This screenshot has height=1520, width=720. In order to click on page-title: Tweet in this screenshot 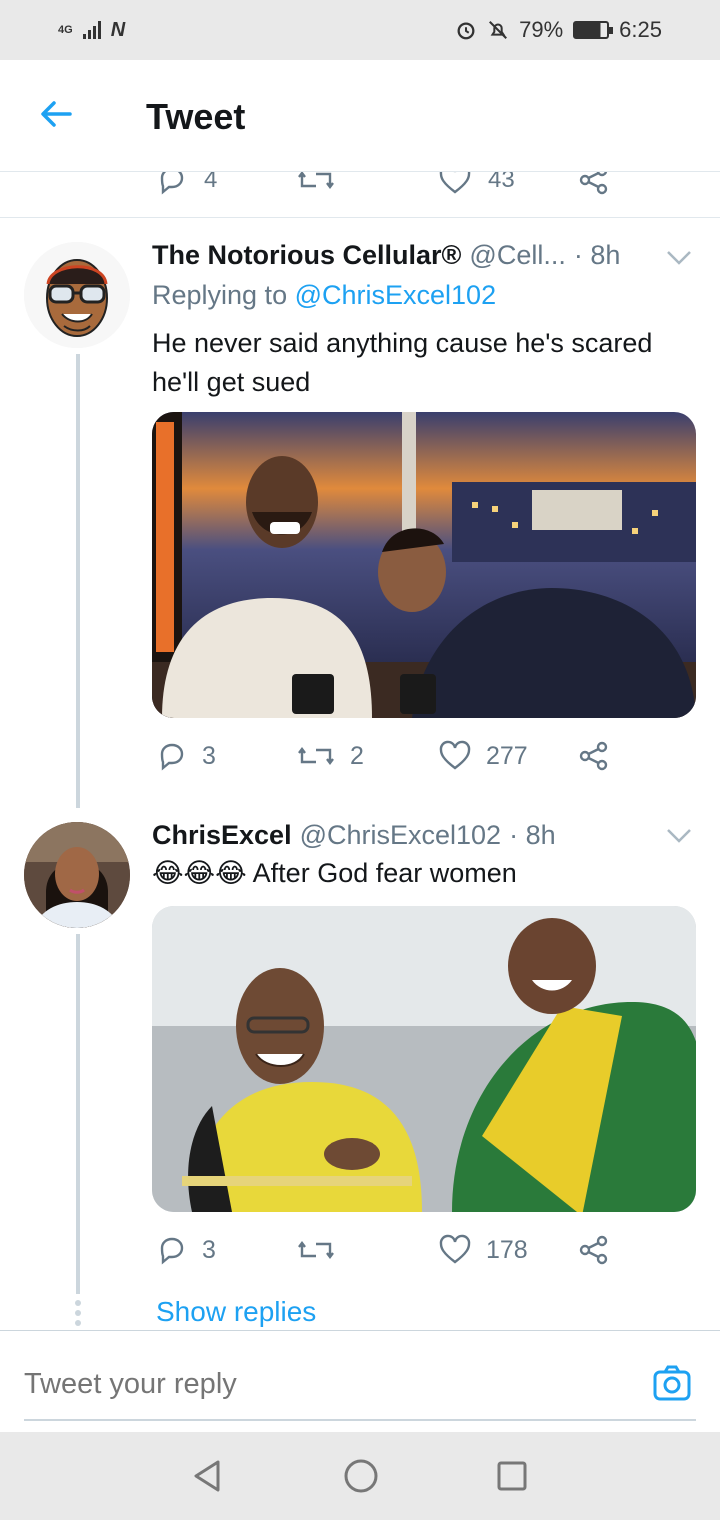, I will do `click(196, 116)`.